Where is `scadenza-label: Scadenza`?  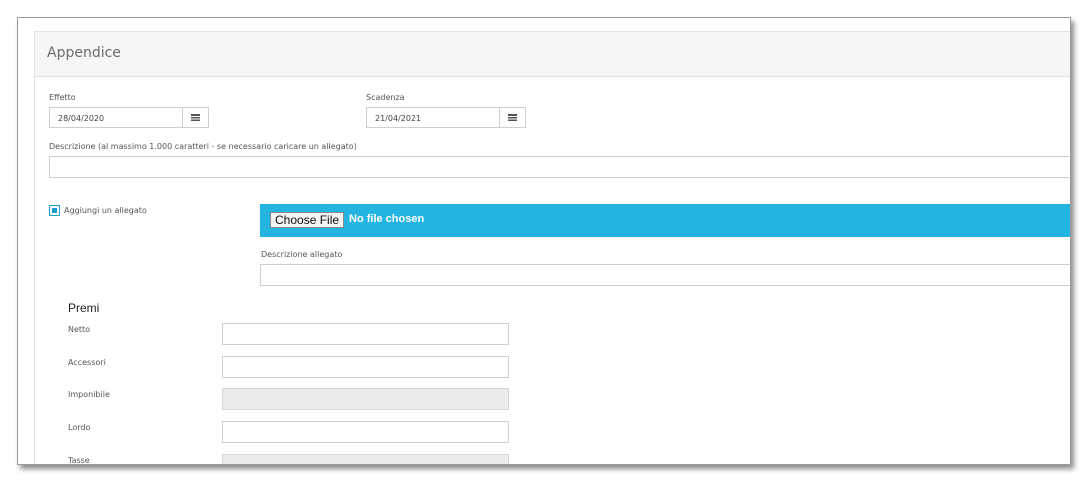
scadenza-label: Scadenza is located at coordinates (385, 97).